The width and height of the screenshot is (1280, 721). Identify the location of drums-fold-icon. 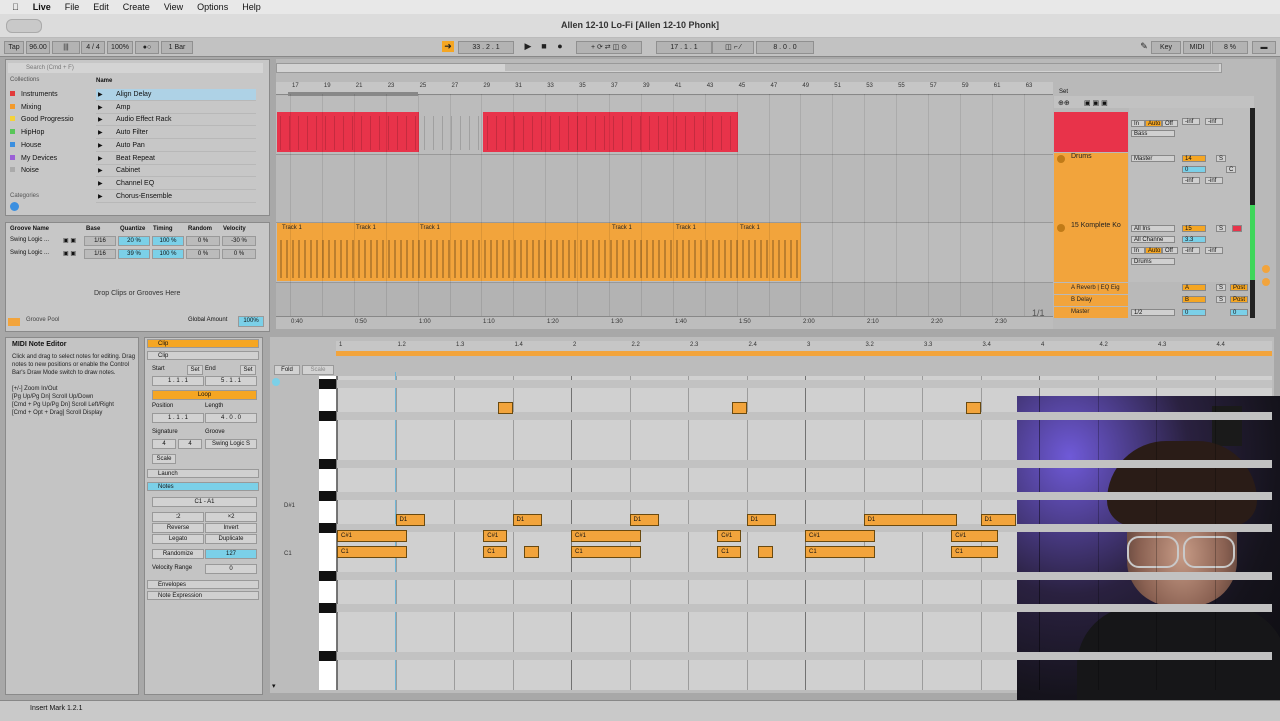
(1061, 159).